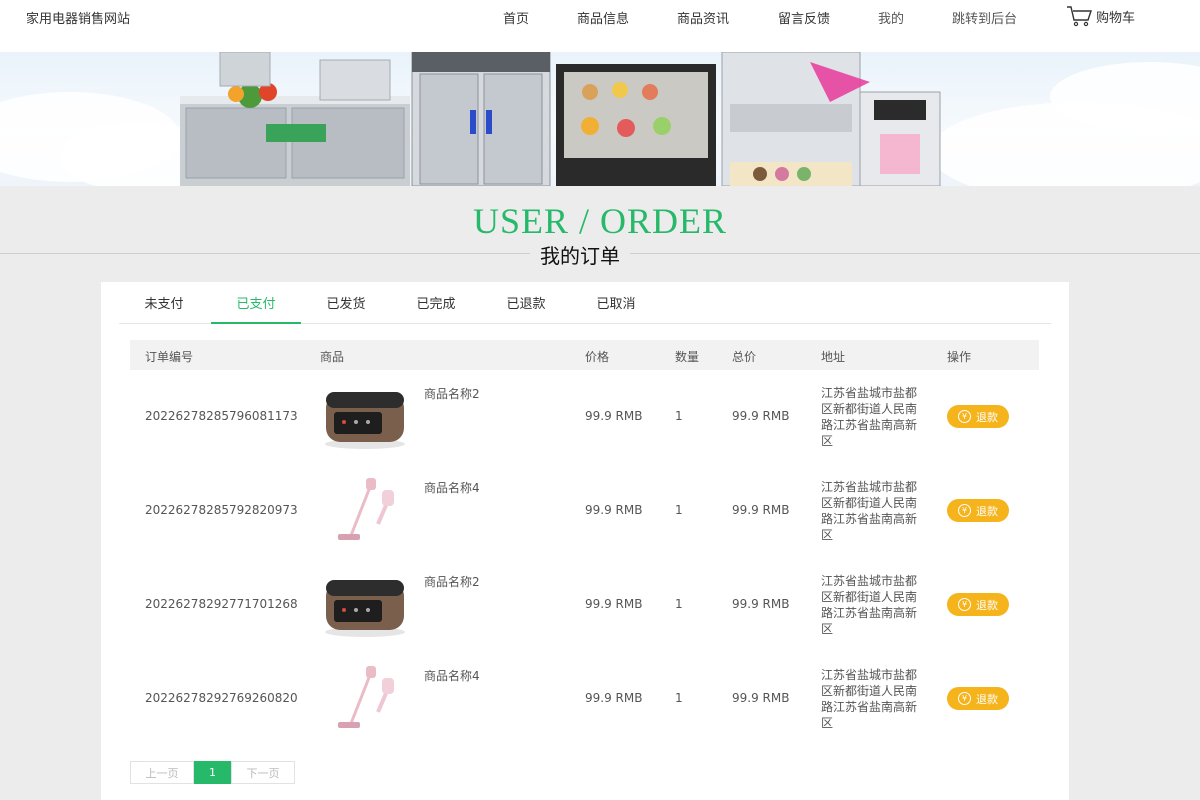  I want to click on nav-news: 商品资讯, so click(703, 17).